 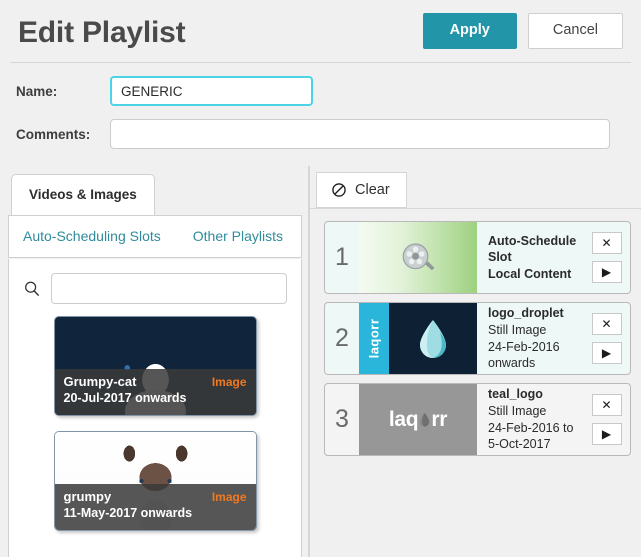 I want to click on film-reel-icon, so click(x=418, y=256).